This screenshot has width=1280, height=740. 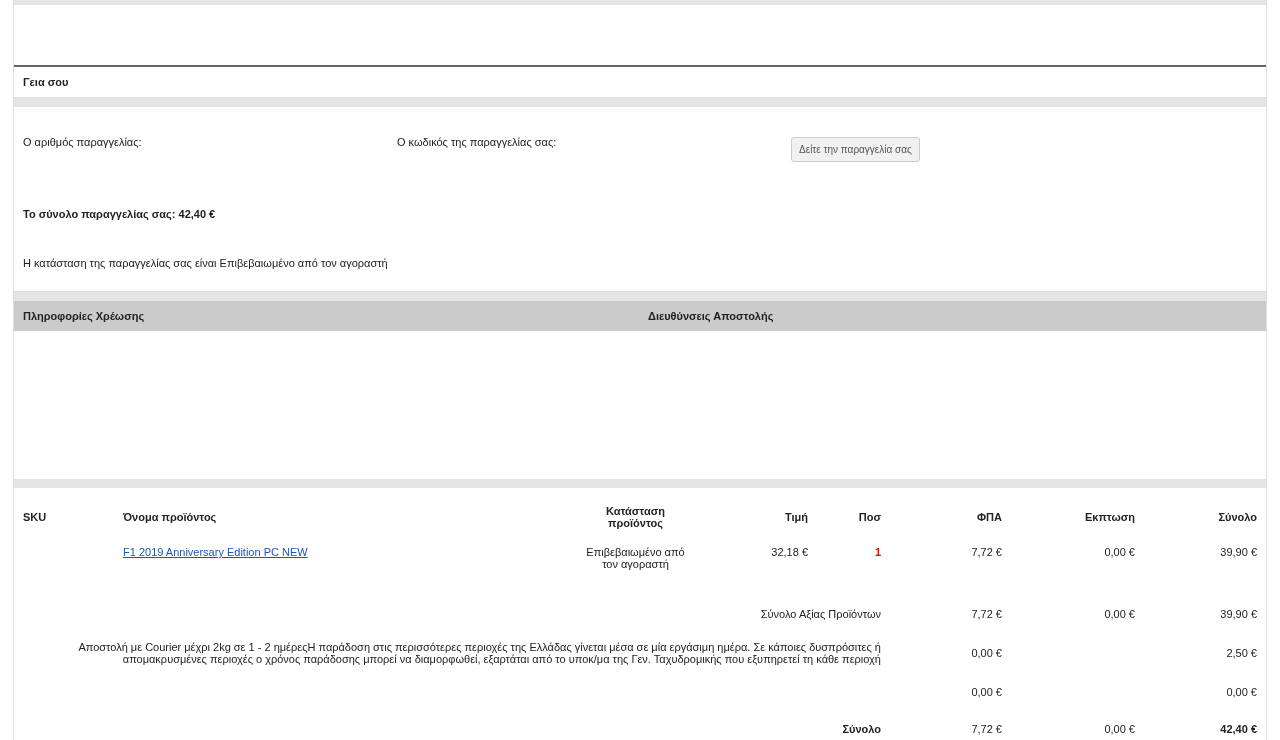 What do you see at coordinates (796, 517) in the screenshot?
I see `column-header: Τιμή` at bounding box center [796, 517].